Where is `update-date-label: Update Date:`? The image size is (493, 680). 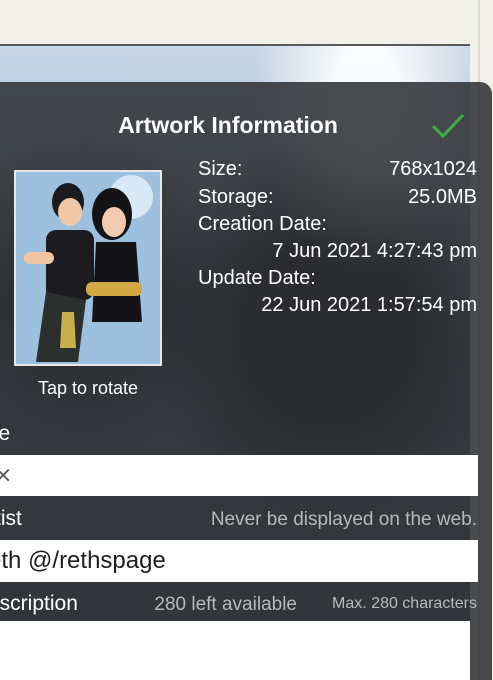
update-date-label: Update Date: is located at coordinates (257, 278).